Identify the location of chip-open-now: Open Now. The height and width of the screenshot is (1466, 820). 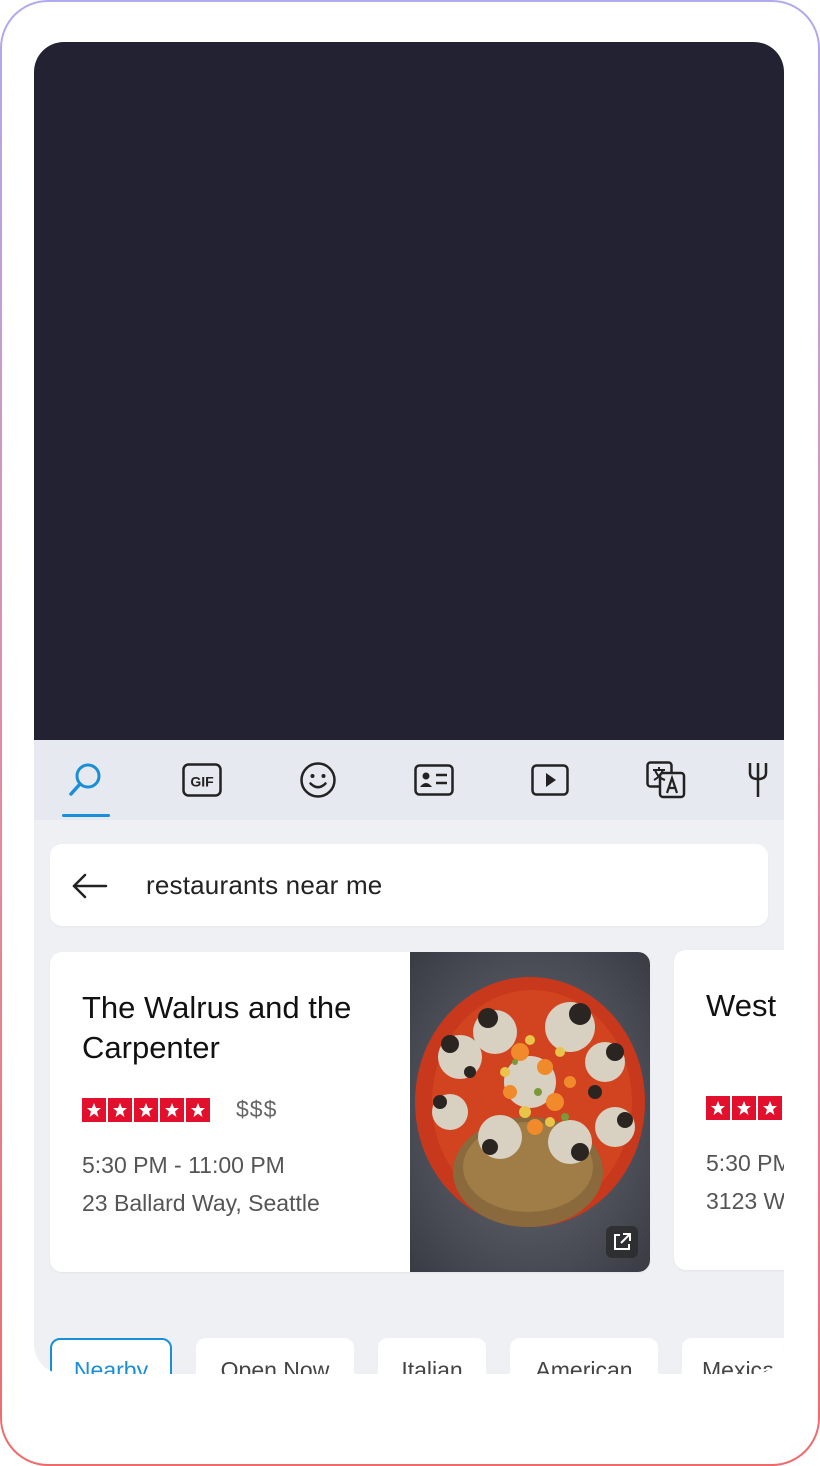
(275, 1356).